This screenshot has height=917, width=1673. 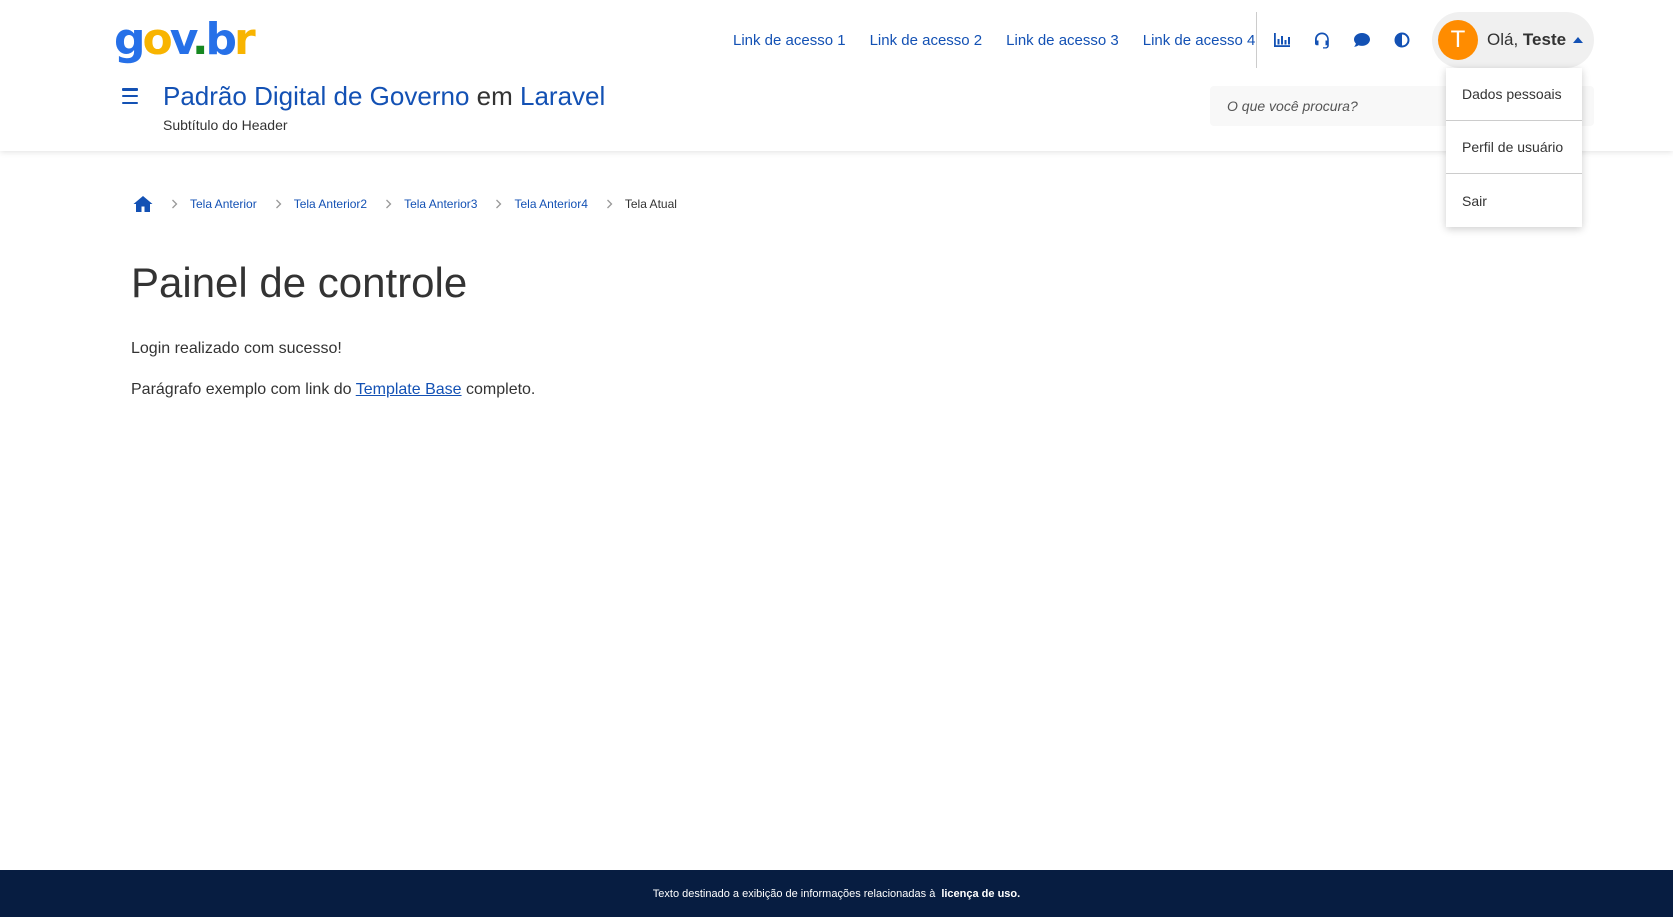 I want to click on breadcrumb-link-4: Tela Anterior4, so click(x=550, y=204).